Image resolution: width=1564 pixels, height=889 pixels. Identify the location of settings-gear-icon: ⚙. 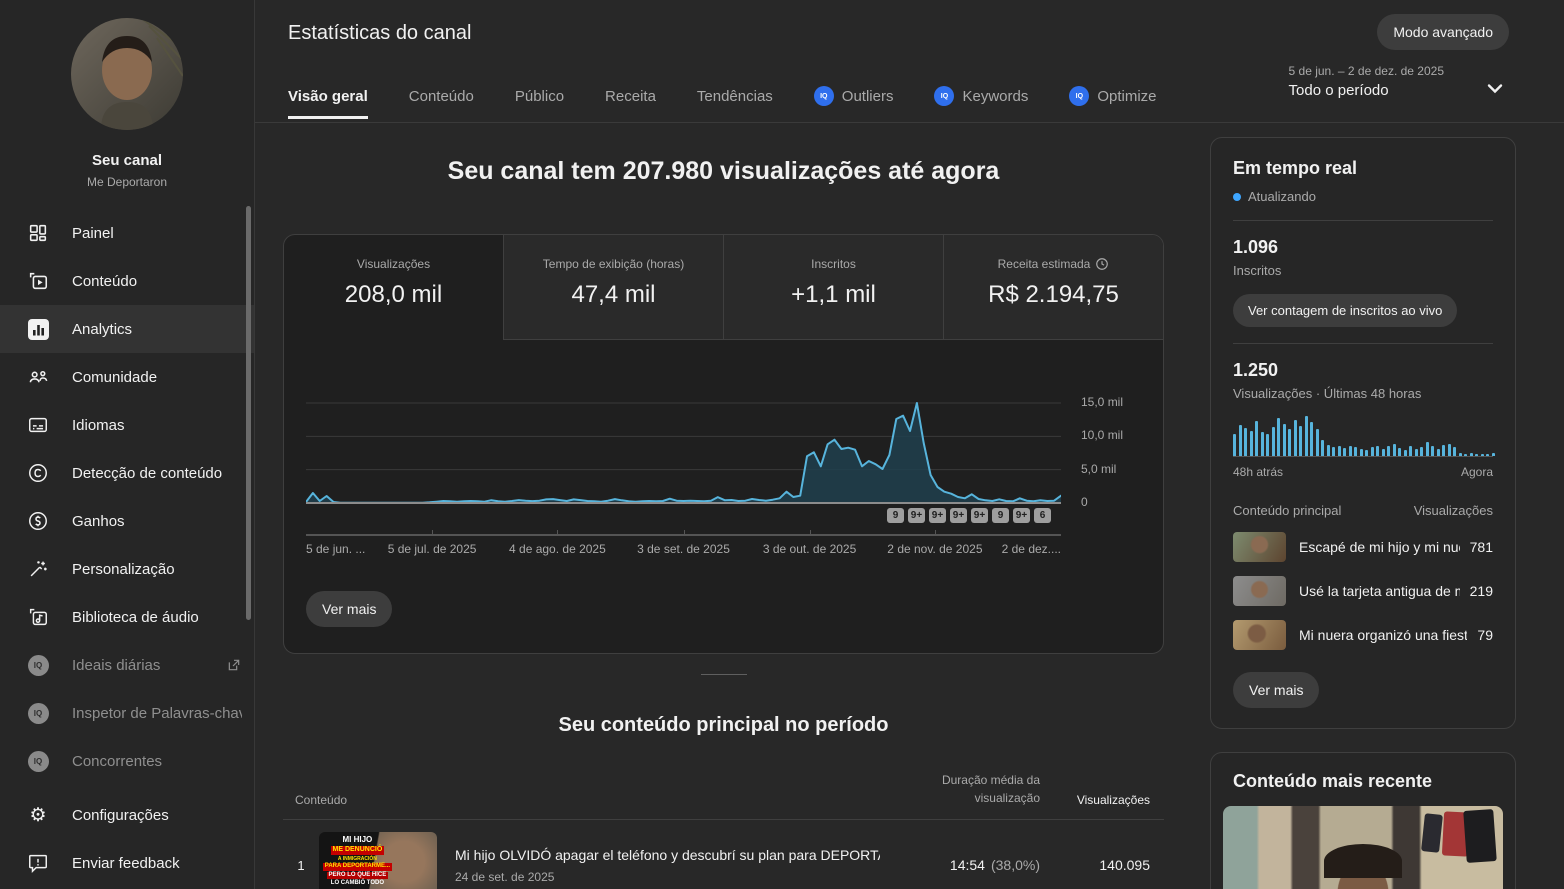
(38, 815).